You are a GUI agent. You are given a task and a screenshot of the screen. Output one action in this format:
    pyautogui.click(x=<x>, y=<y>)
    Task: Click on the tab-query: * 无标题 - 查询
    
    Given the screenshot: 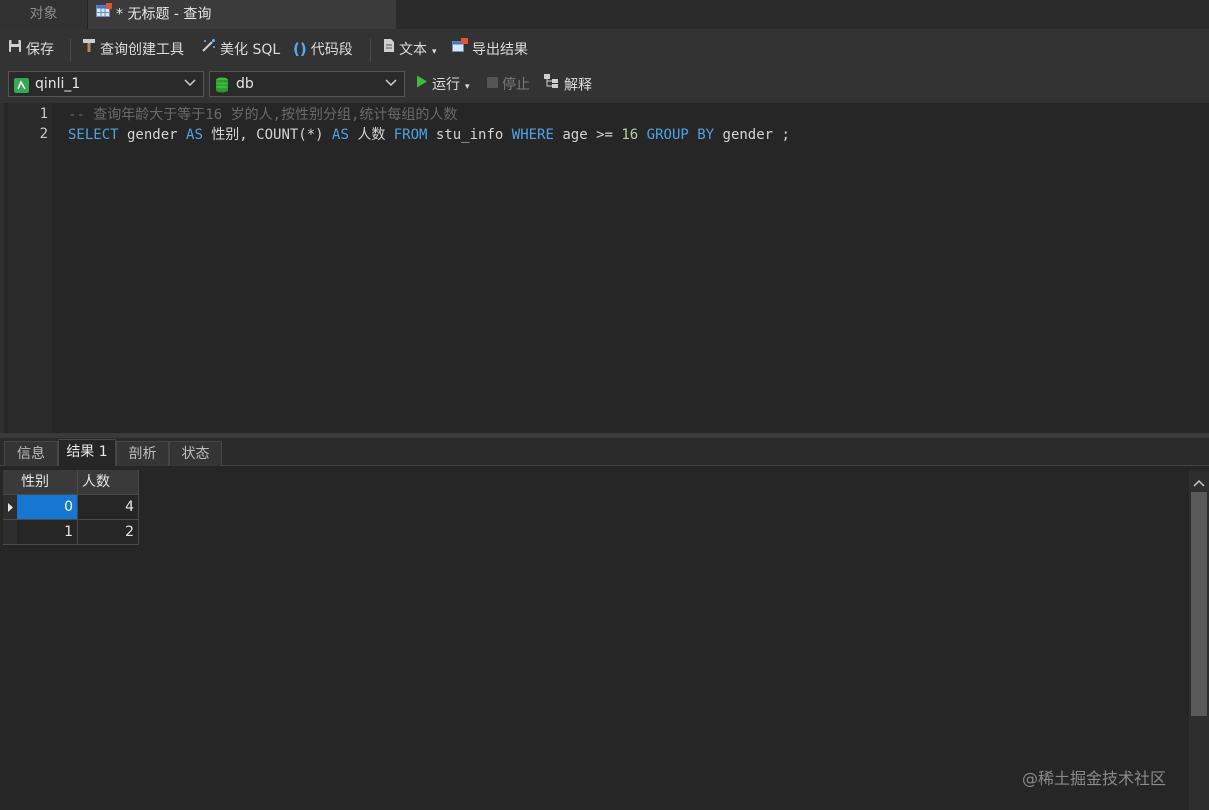 What is the action you would take?
    pyautogui.click(x=242, y=14)
    